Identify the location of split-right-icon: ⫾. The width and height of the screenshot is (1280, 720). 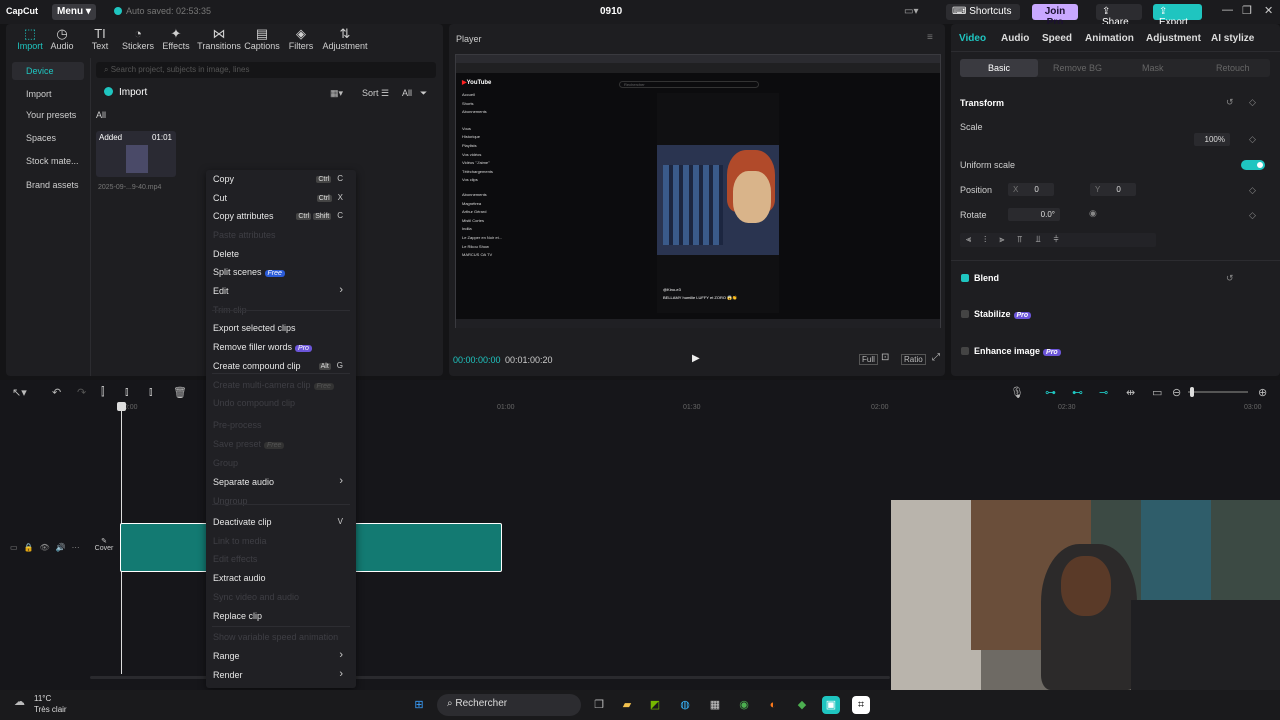
(151, 392).